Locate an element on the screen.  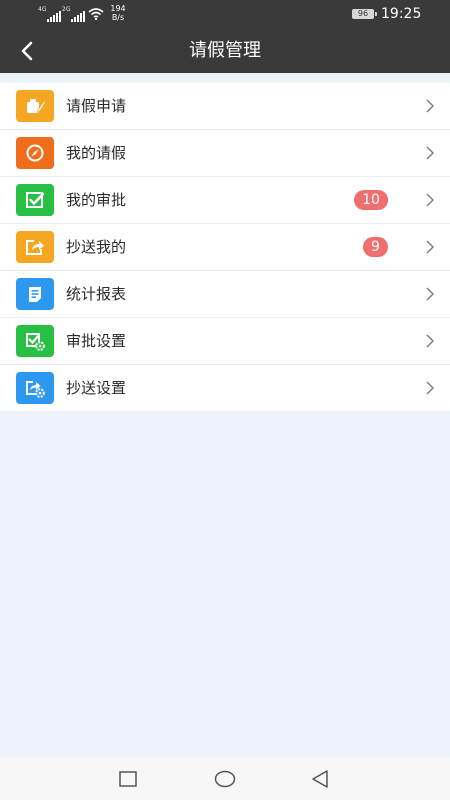
report-icon is located at coordinates (35, 294).